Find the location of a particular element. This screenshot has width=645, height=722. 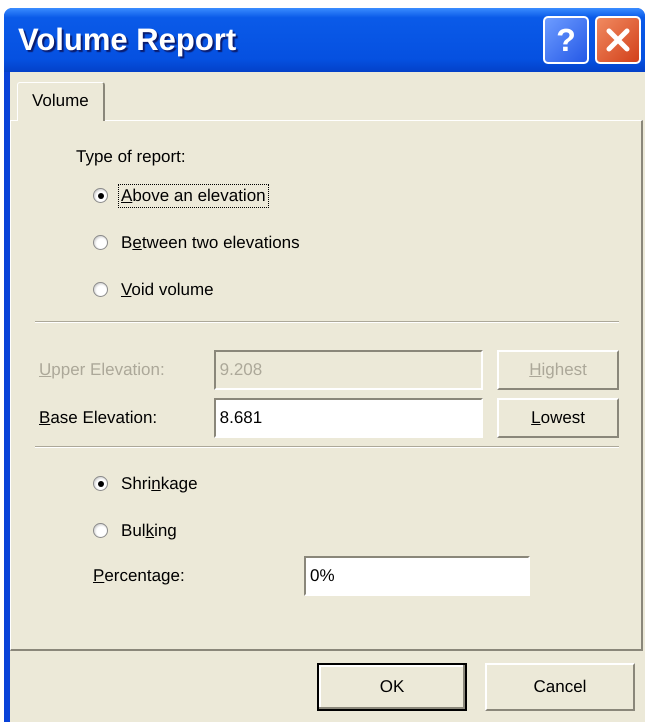

group-label: Type of report: is located at coordinates (131, 157).